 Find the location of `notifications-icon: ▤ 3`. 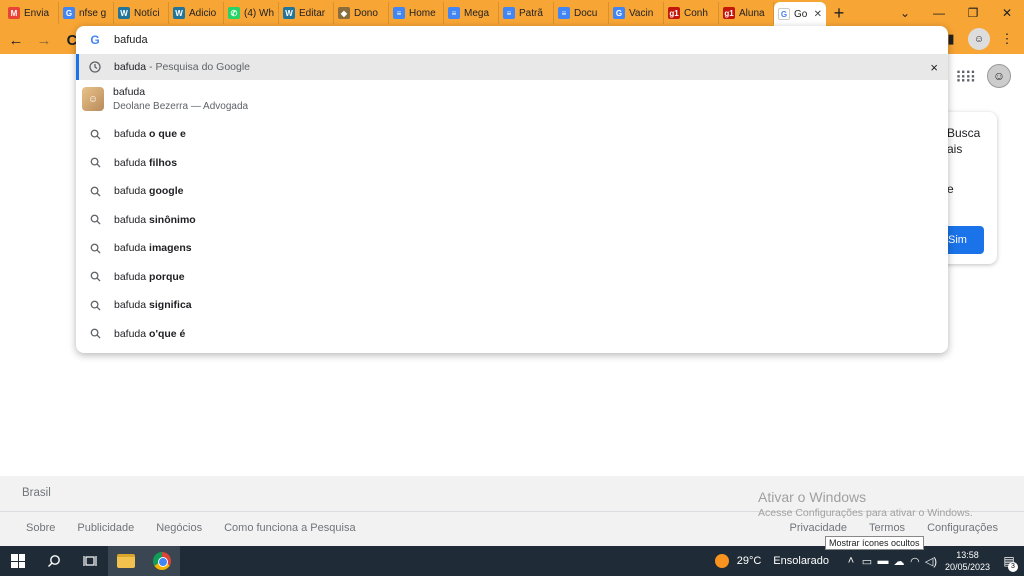

notifications-icon: ▤ 3 is located at coordinates (1009, 563).